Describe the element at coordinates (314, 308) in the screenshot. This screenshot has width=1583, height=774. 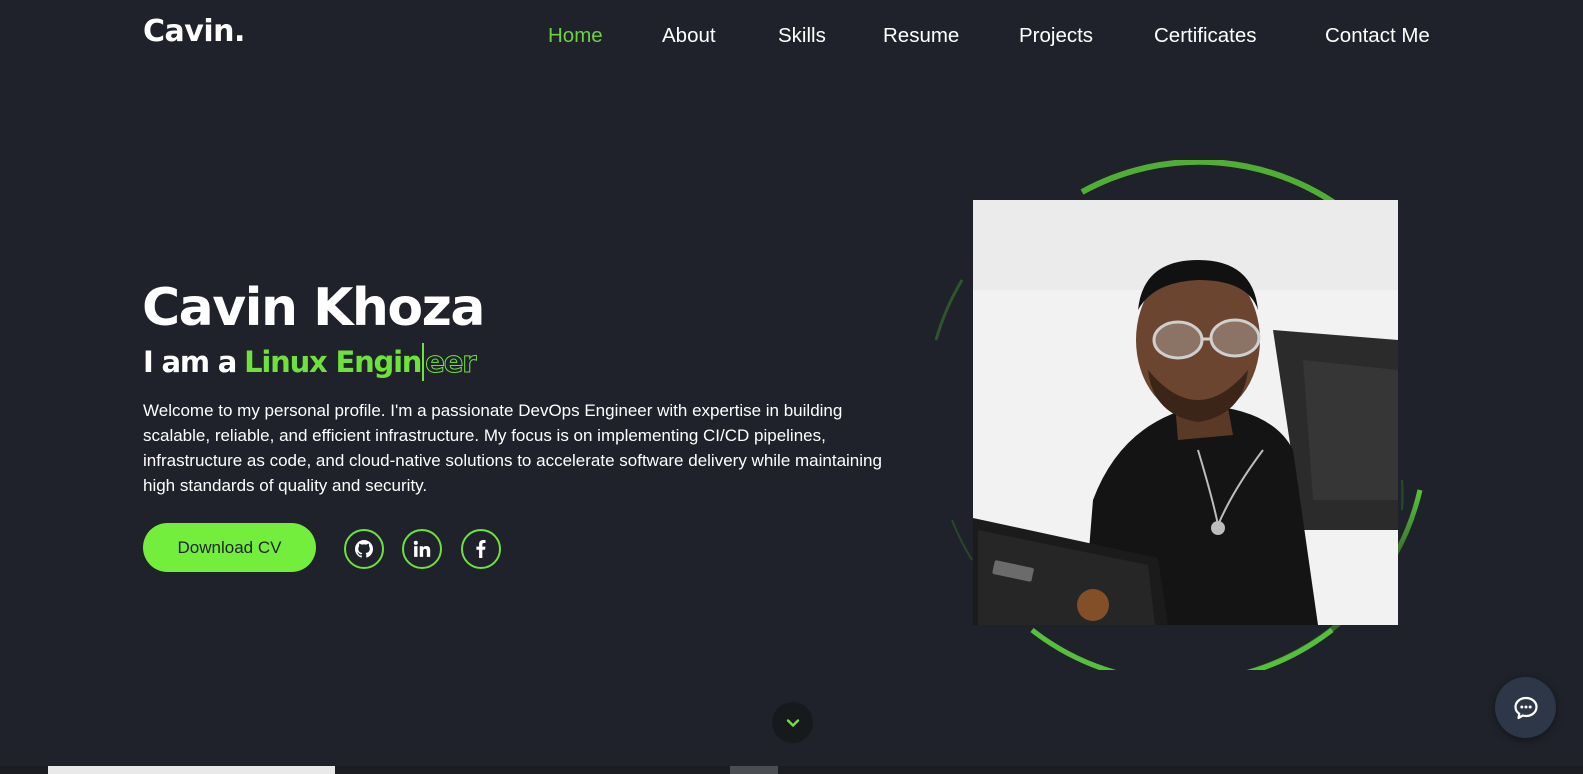
I see `hero-name: Cavin Khoza` at that location.